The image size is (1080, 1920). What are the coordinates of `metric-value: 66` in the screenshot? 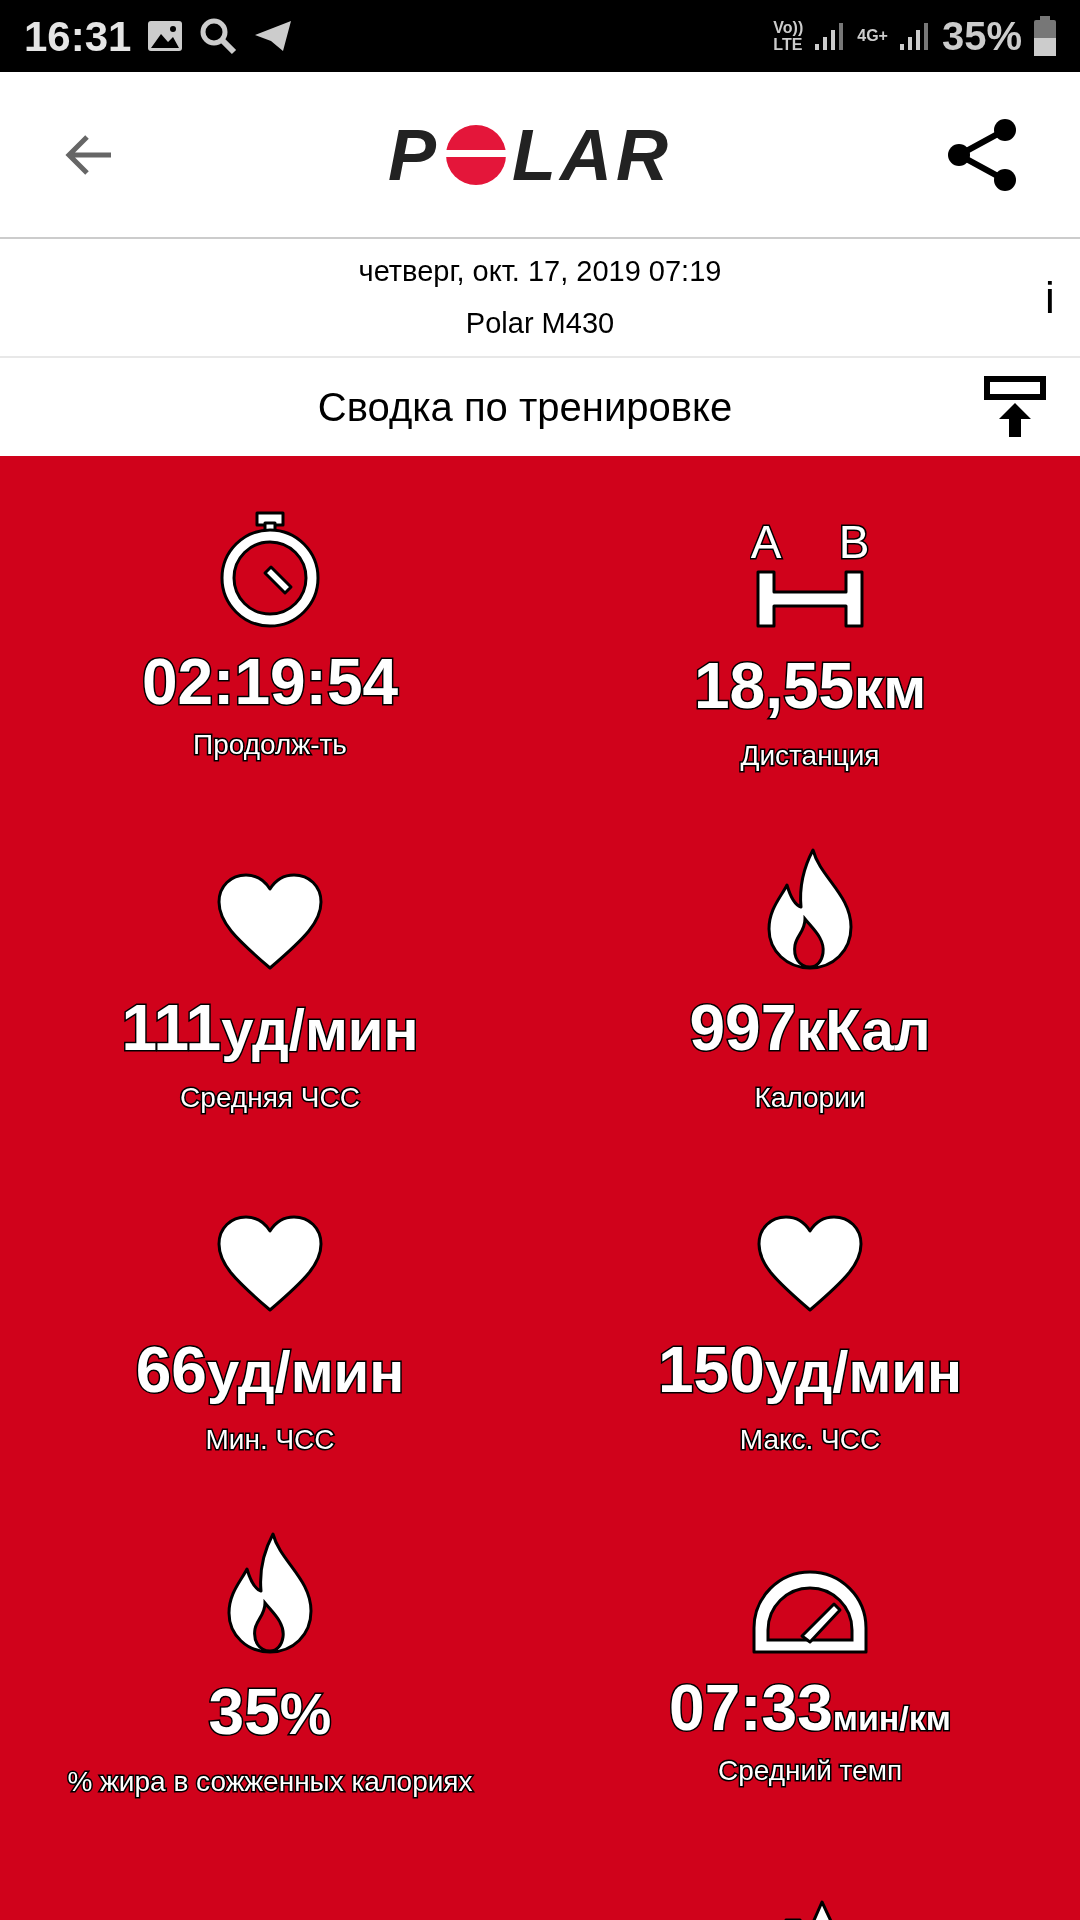 It's located at (171, 1370).